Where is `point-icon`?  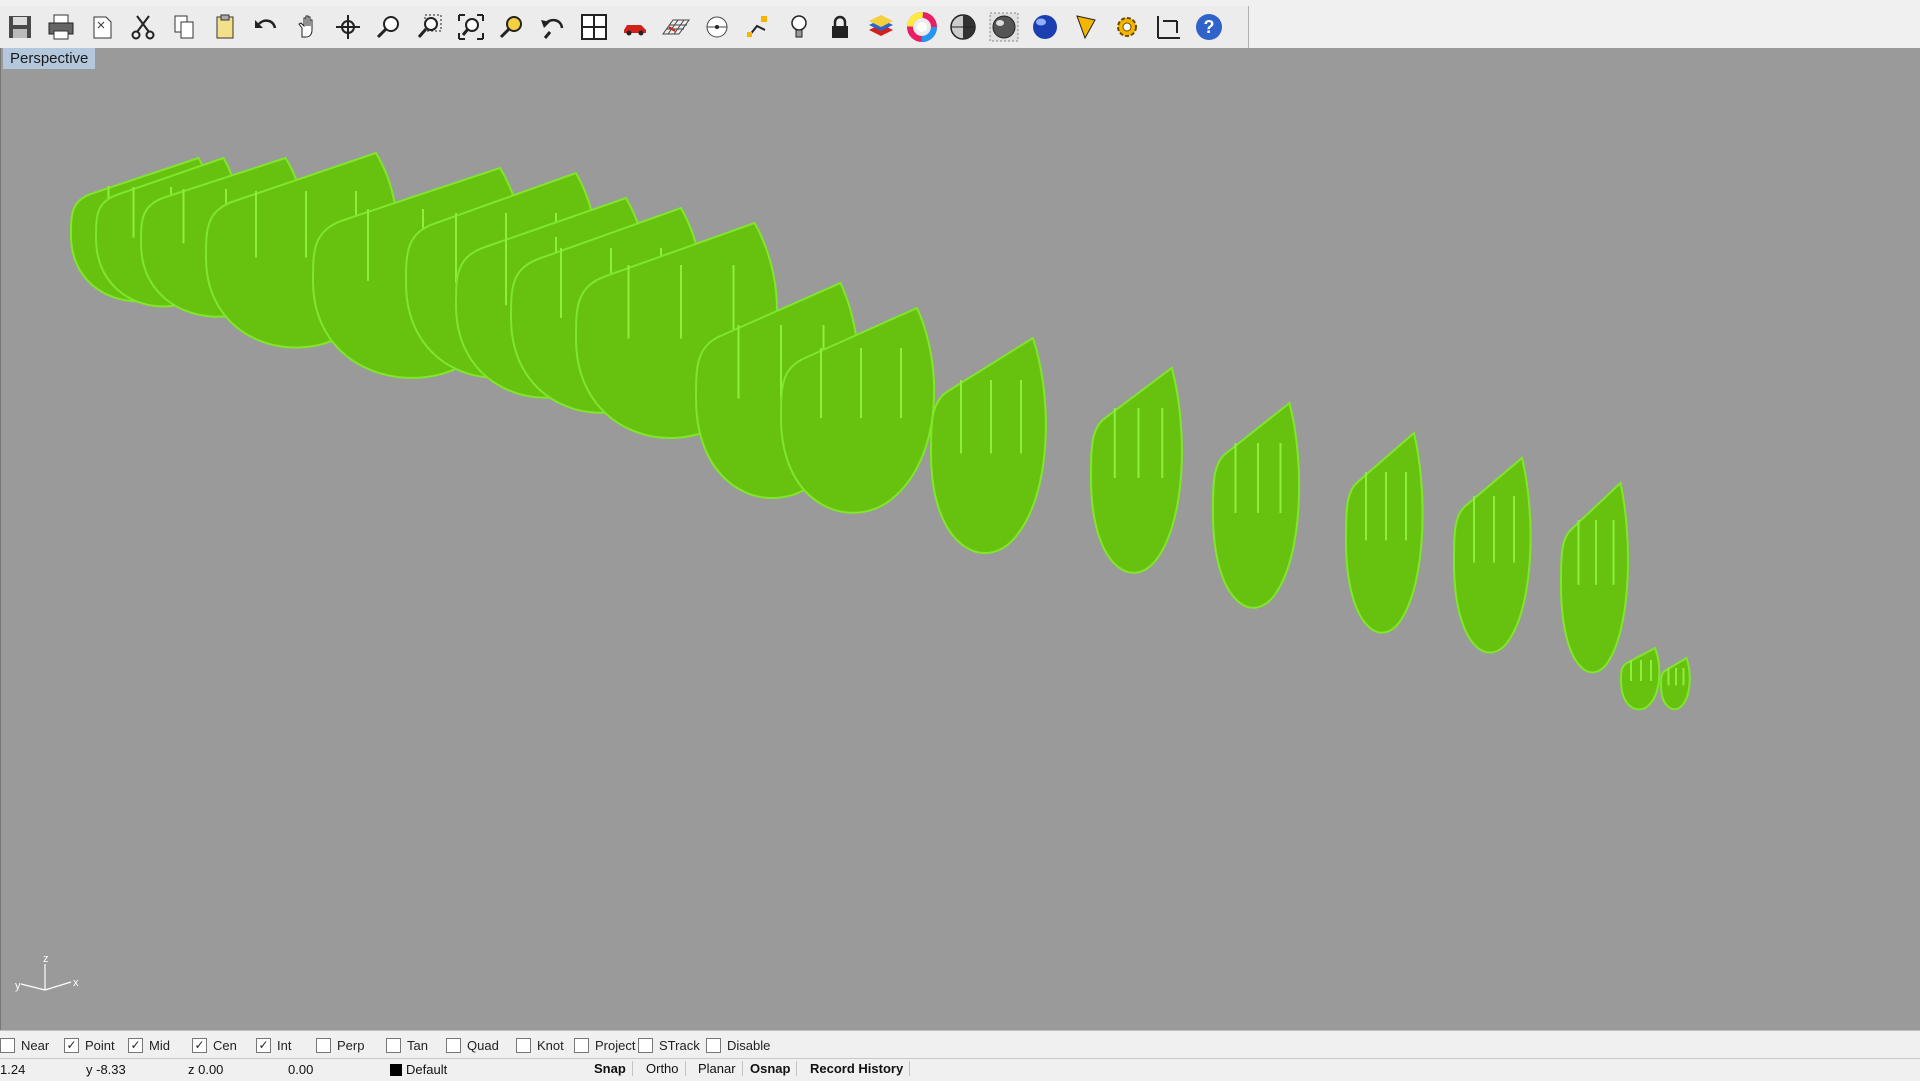 point-icon is located at coordinates (717, 27).